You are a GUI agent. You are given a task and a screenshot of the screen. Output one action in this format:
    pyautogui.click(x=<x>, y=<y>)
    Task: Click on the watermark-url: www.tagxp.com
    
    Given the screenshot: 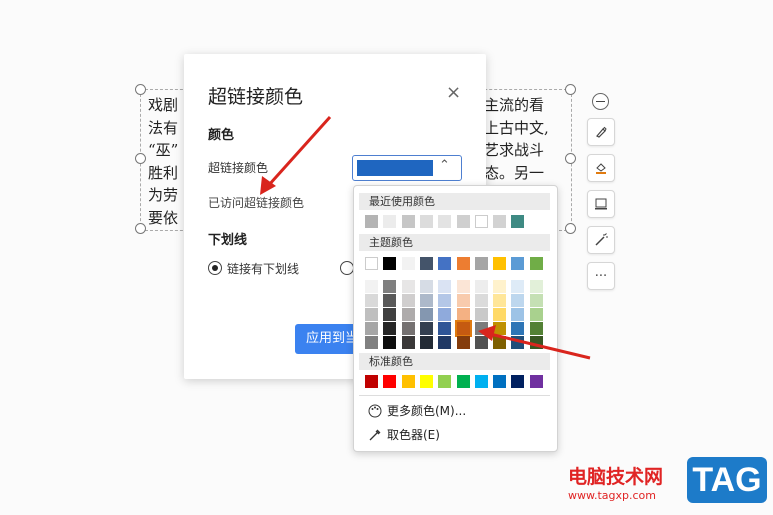 What is the action you would take?
    pyautogui.click(x=612, y=495)
    